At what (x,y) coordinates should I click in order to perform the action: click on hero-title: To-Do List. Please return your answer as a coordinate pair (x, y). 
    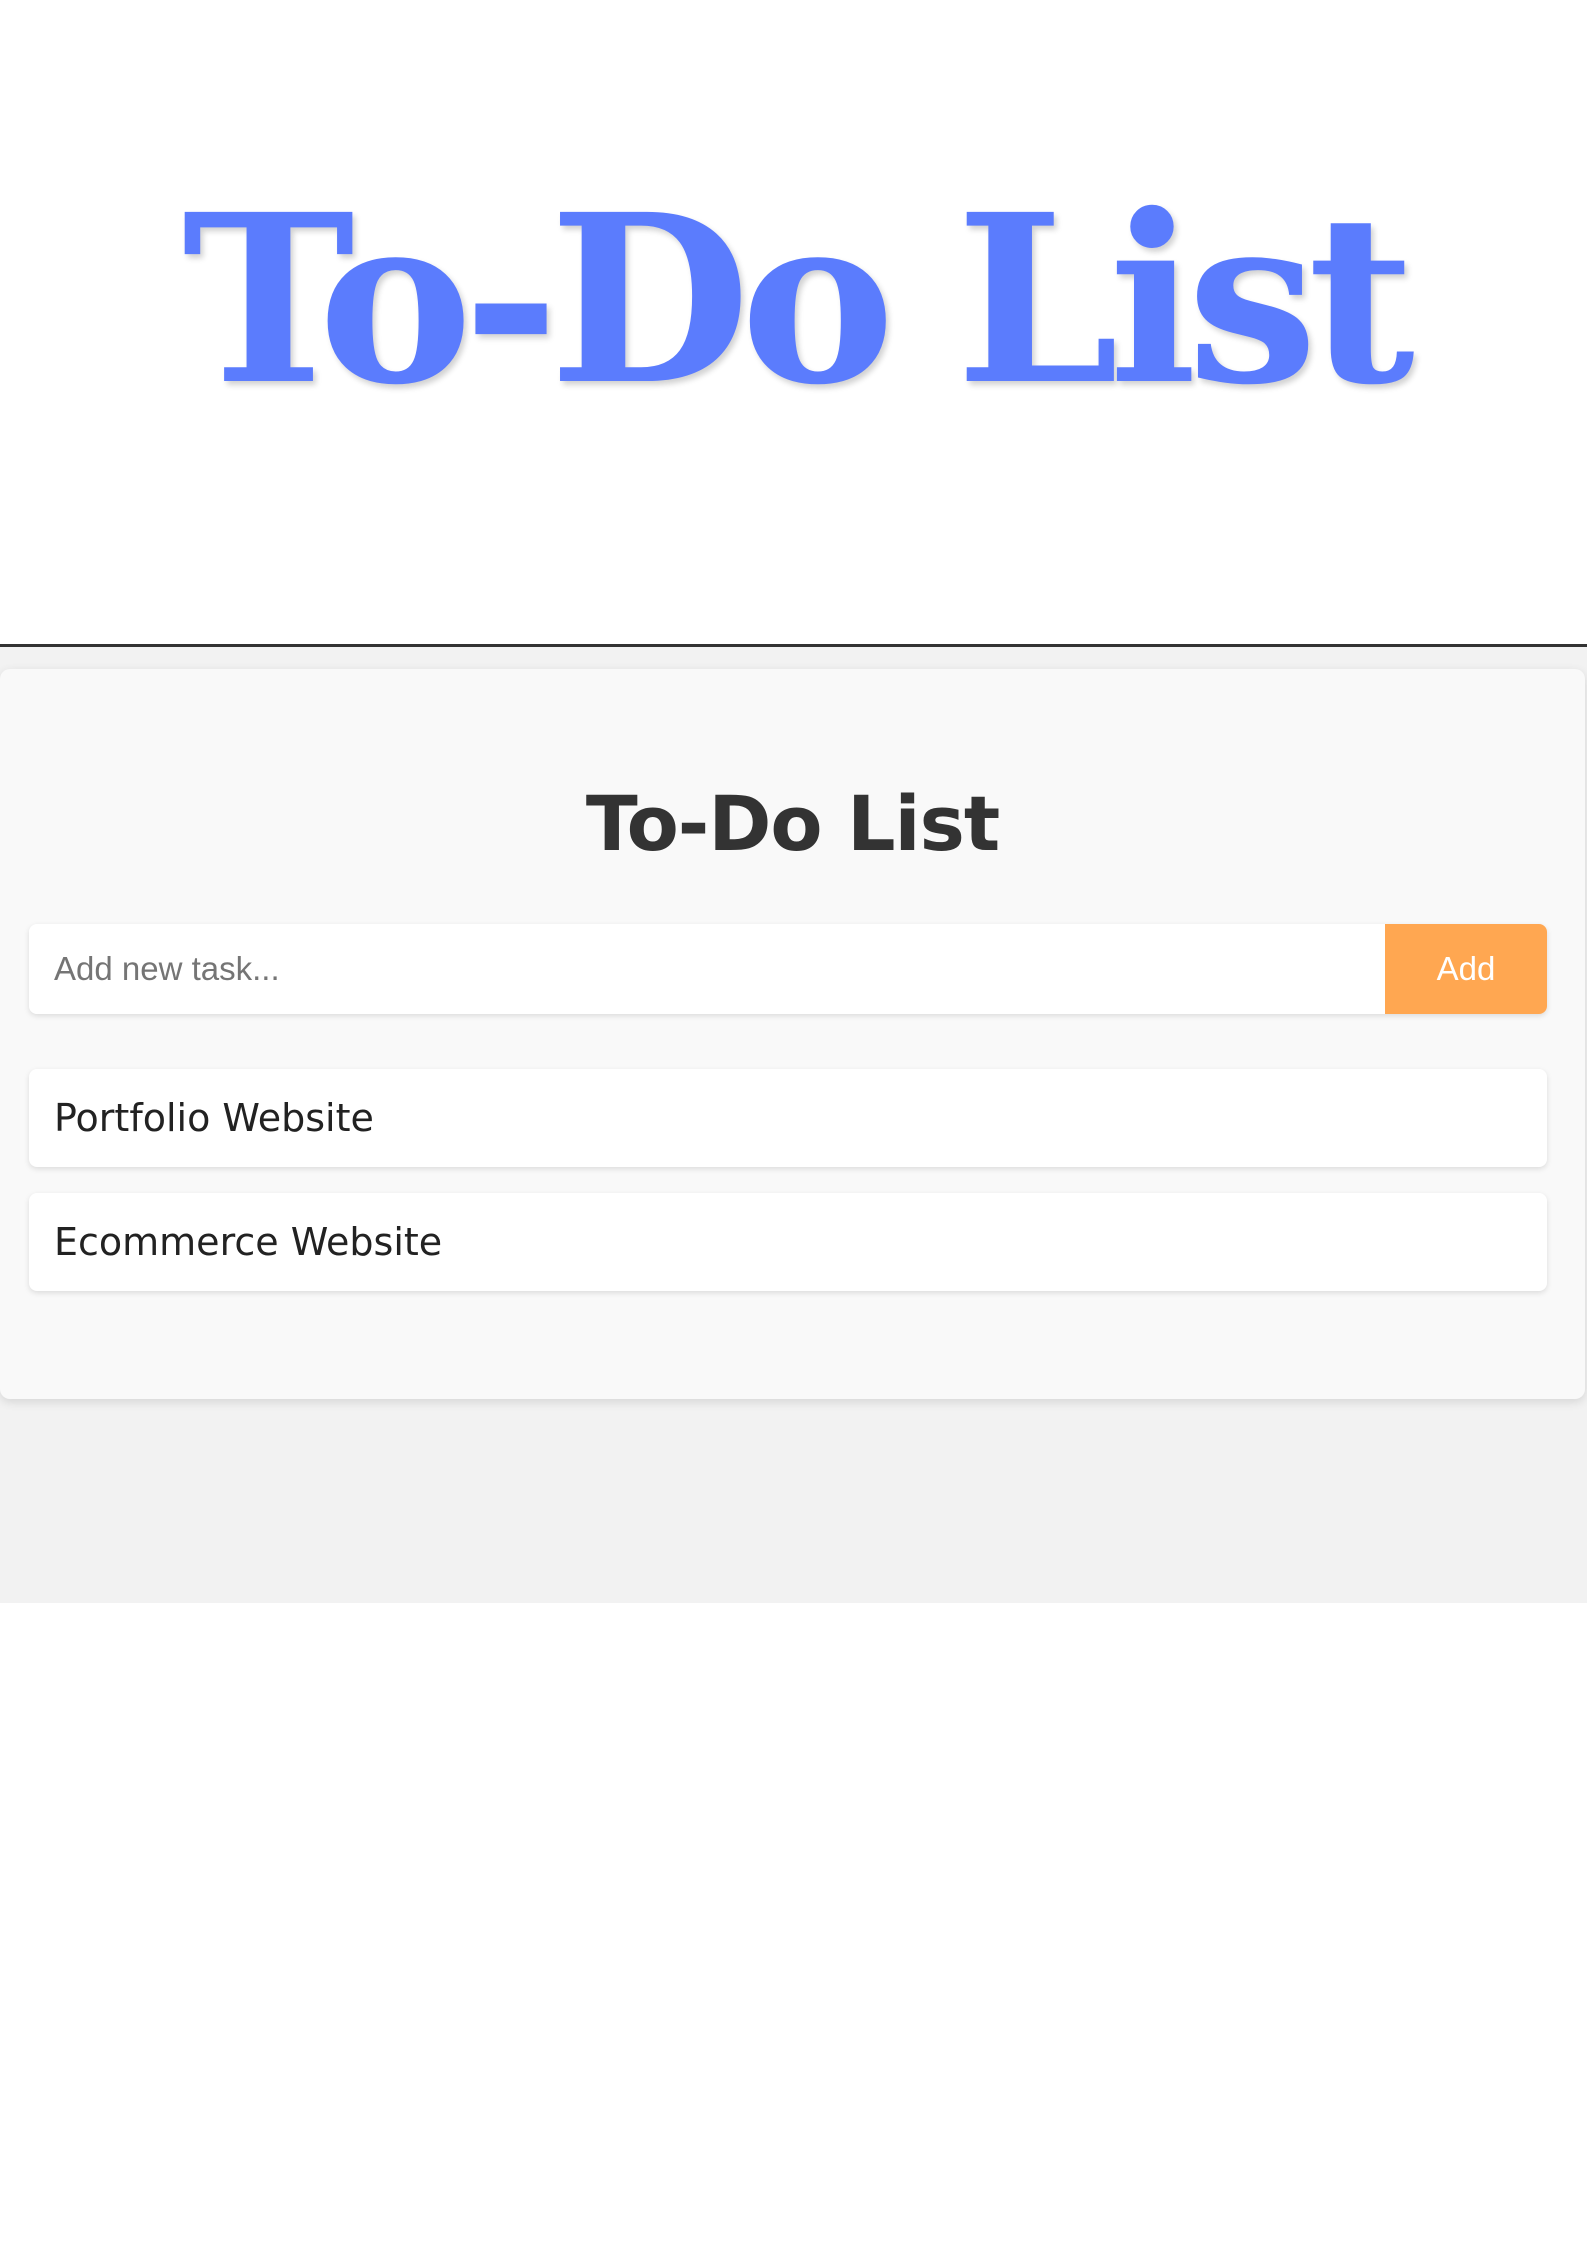
    Looking at the image, I should click on (798, 299).